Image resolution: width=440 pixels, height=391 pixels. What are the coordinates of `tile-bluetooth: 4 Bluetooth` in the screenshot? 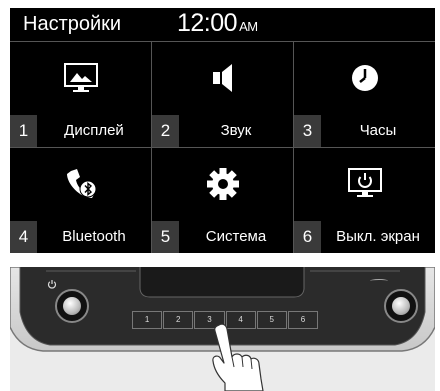 It's located at (80, 200).